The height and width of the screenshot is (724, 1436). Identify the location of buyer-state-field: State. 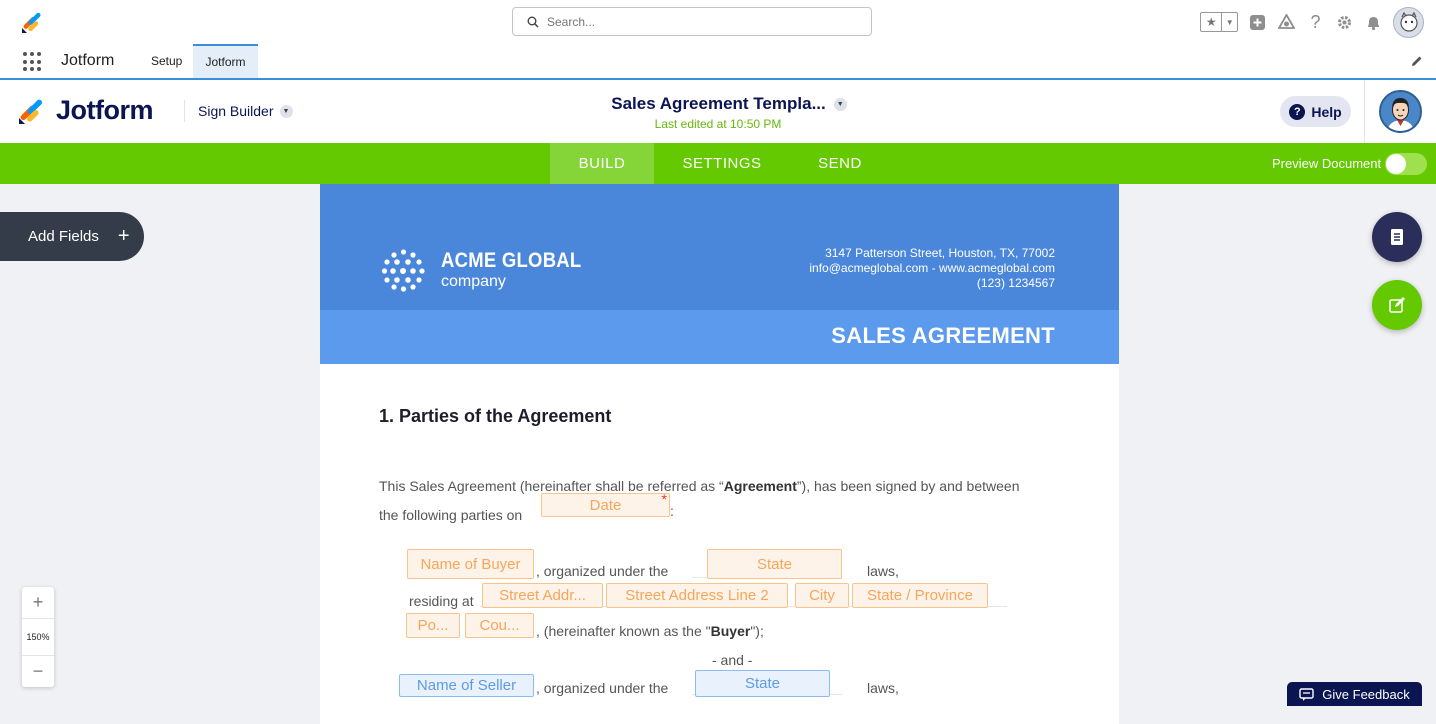
(774, 564).